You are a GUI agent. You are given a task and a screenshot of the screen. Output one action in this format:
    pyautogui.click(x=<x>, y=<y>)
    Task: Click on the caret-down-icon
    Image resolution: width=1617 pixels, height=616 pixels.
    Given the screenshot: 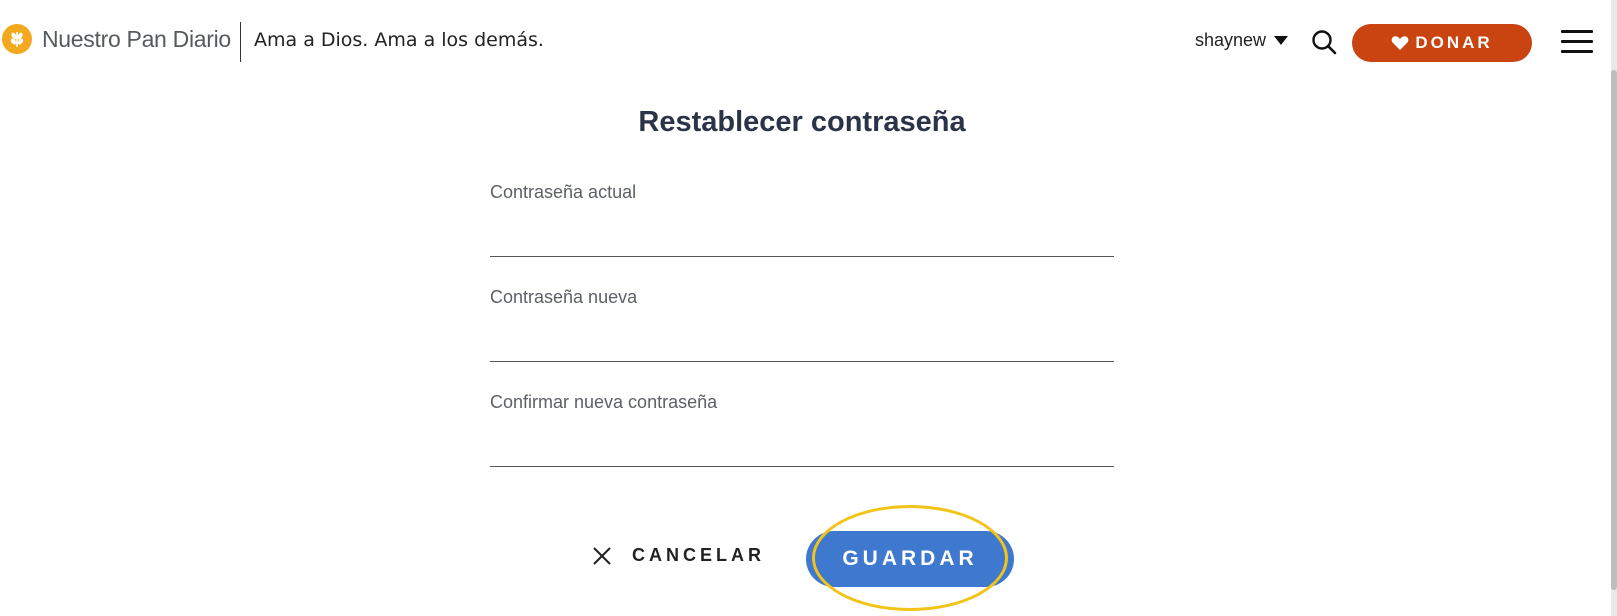 What is the action you would take?
    pyautogui.click(x=1281, y=40)
    